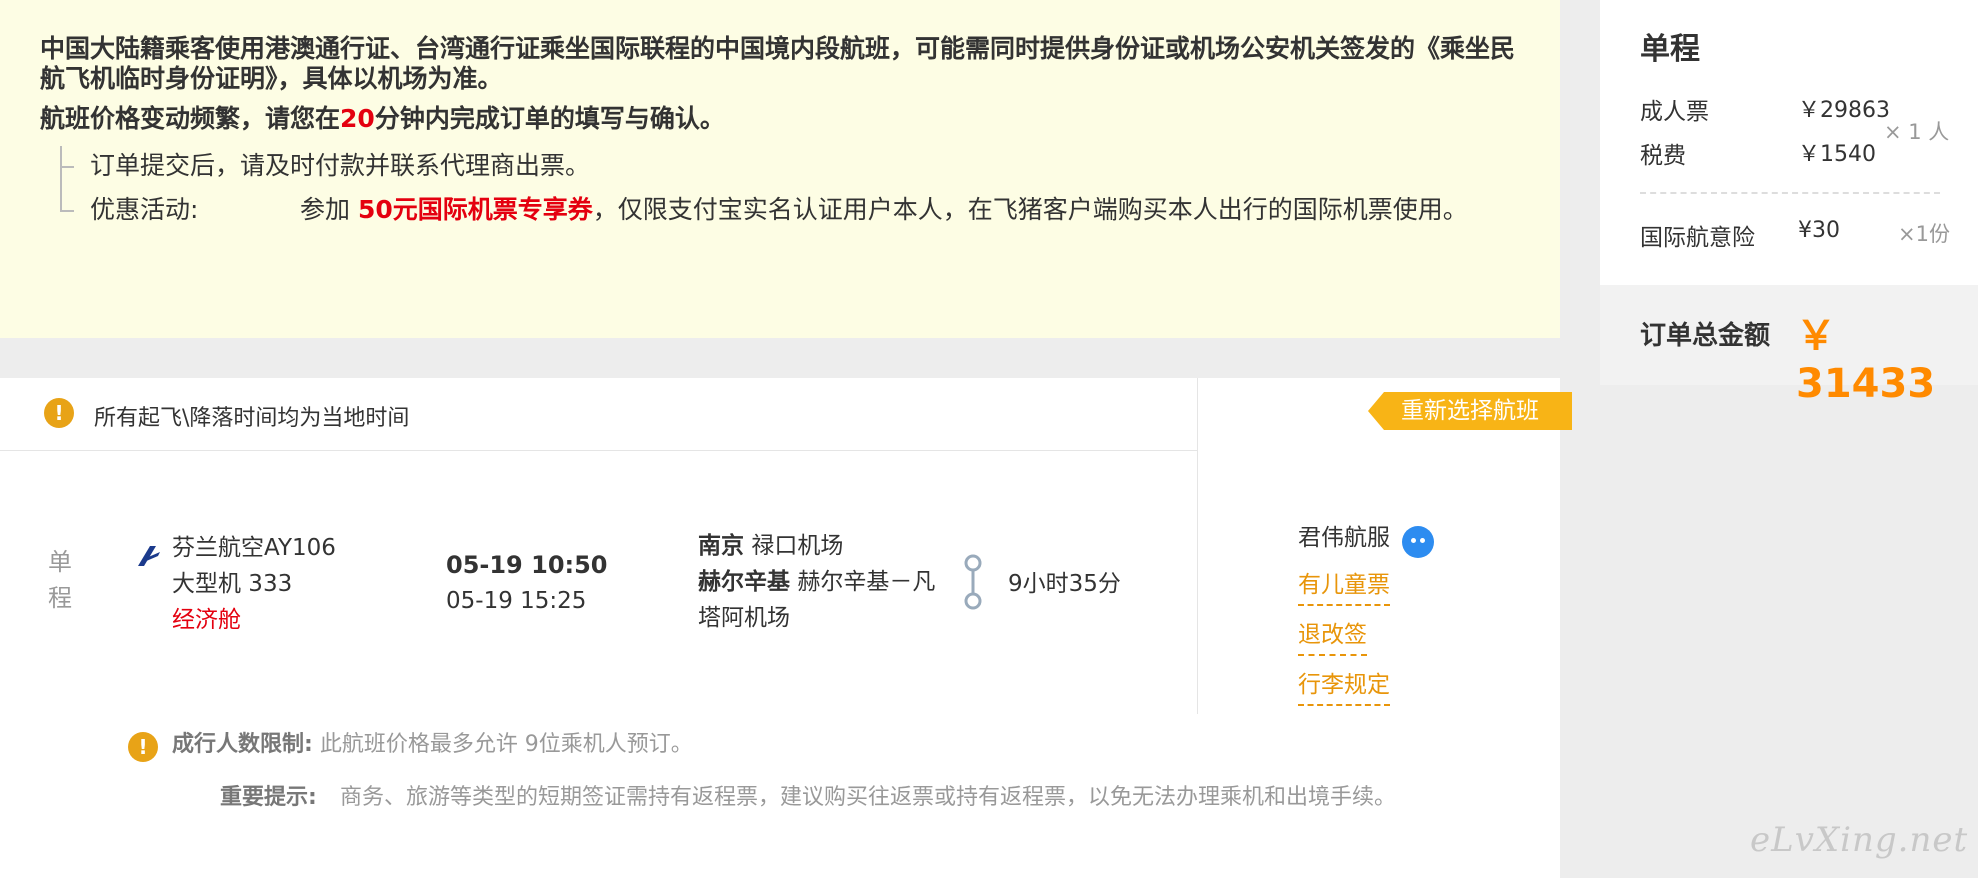 This screenshot has height=878, width=1978. I want to click on promo-label: 优惠活动:, so click(144, 209).